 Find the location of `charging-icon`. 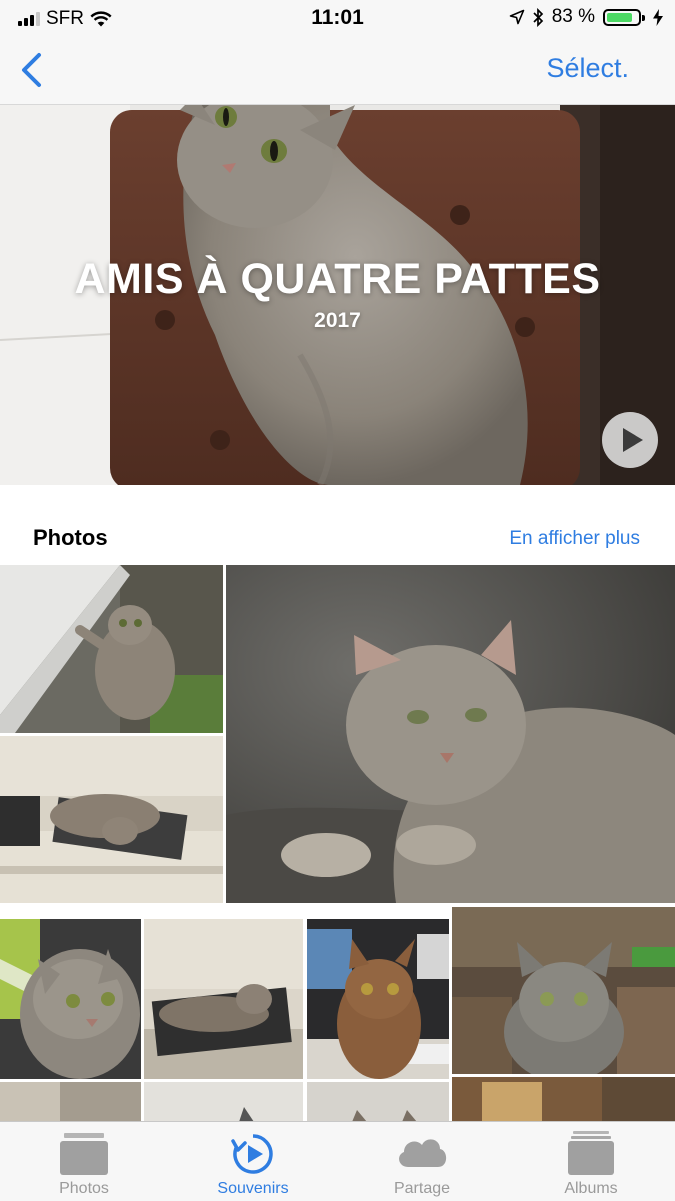

charging-icon is located at coordinates (658, 17).